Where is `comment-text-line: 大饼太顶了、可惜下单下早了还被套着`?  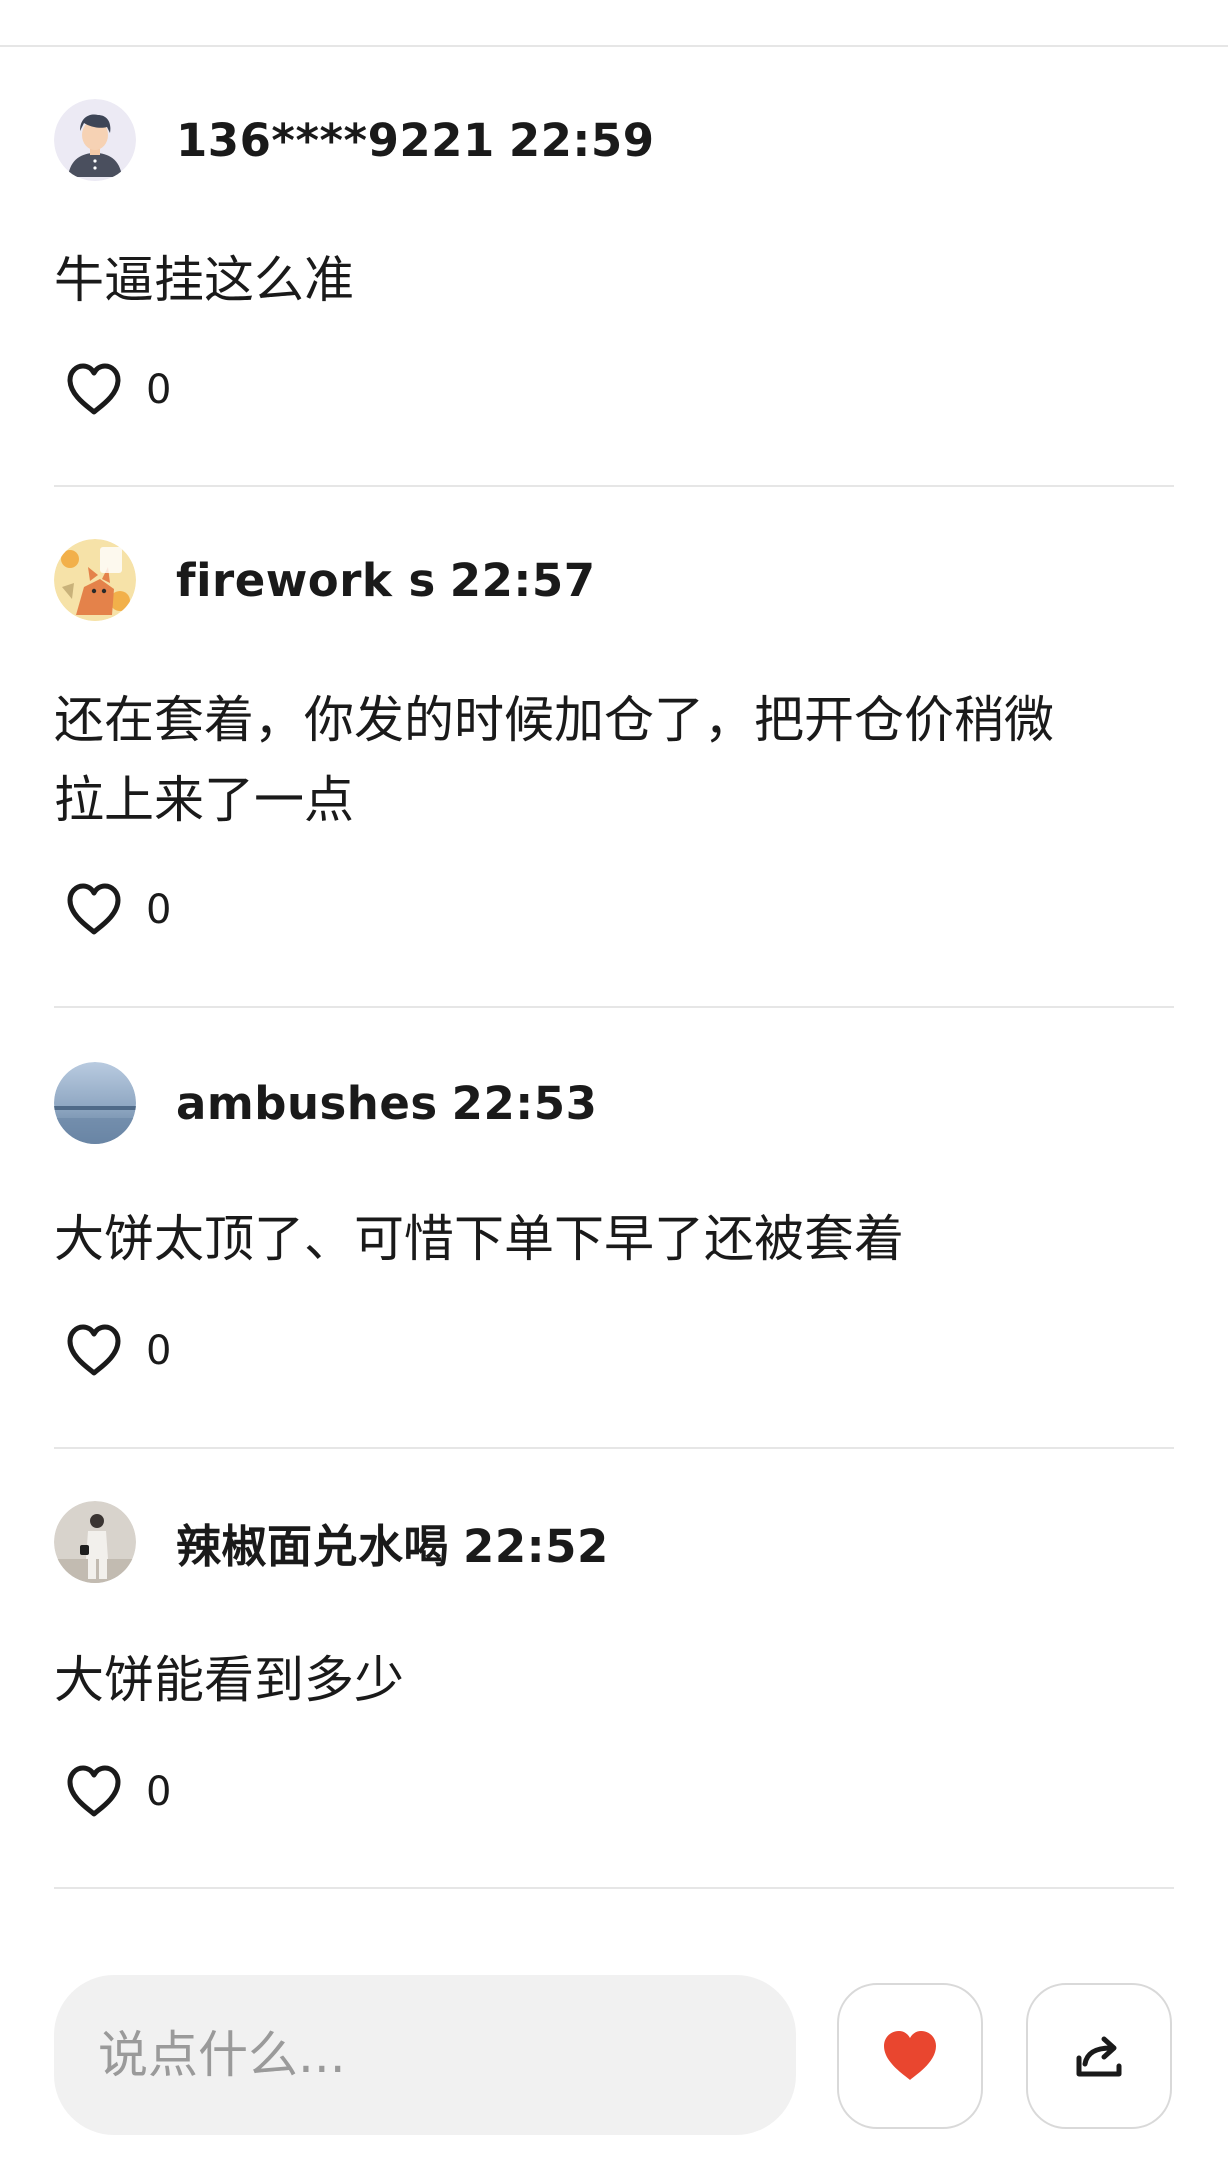
comment-text-line: 大饼太顶了、可惜下单下早了还被套着 is located at coordinates (479, 1239).